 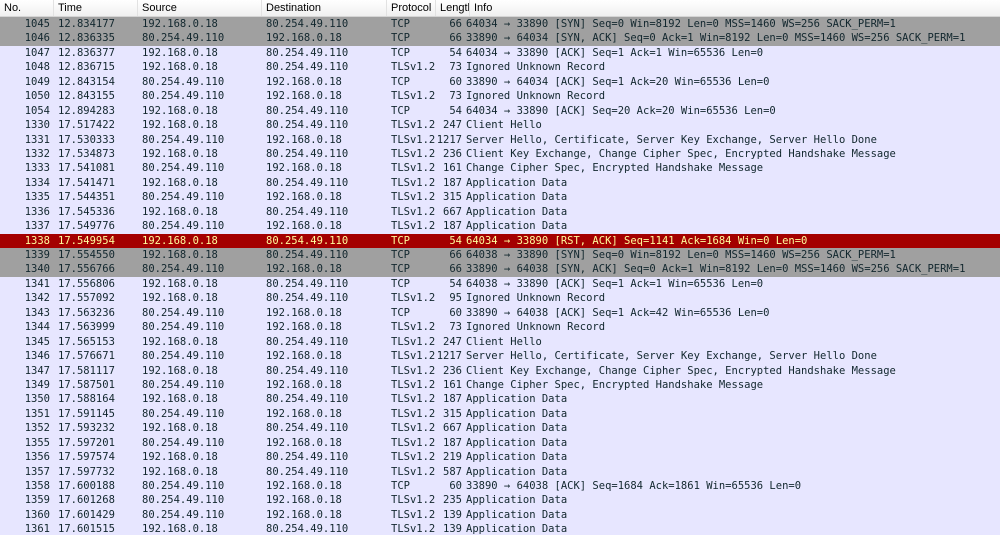 I want to click on packet-time: 17.534873, so click(x=86, y=153).